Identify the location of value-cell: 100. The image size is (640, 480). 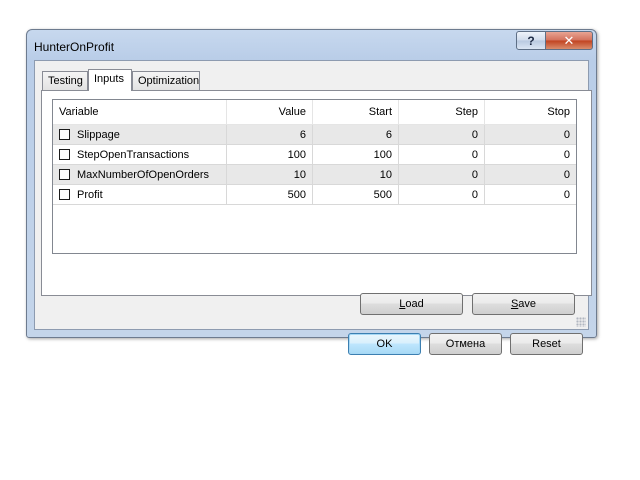
(270, 154).